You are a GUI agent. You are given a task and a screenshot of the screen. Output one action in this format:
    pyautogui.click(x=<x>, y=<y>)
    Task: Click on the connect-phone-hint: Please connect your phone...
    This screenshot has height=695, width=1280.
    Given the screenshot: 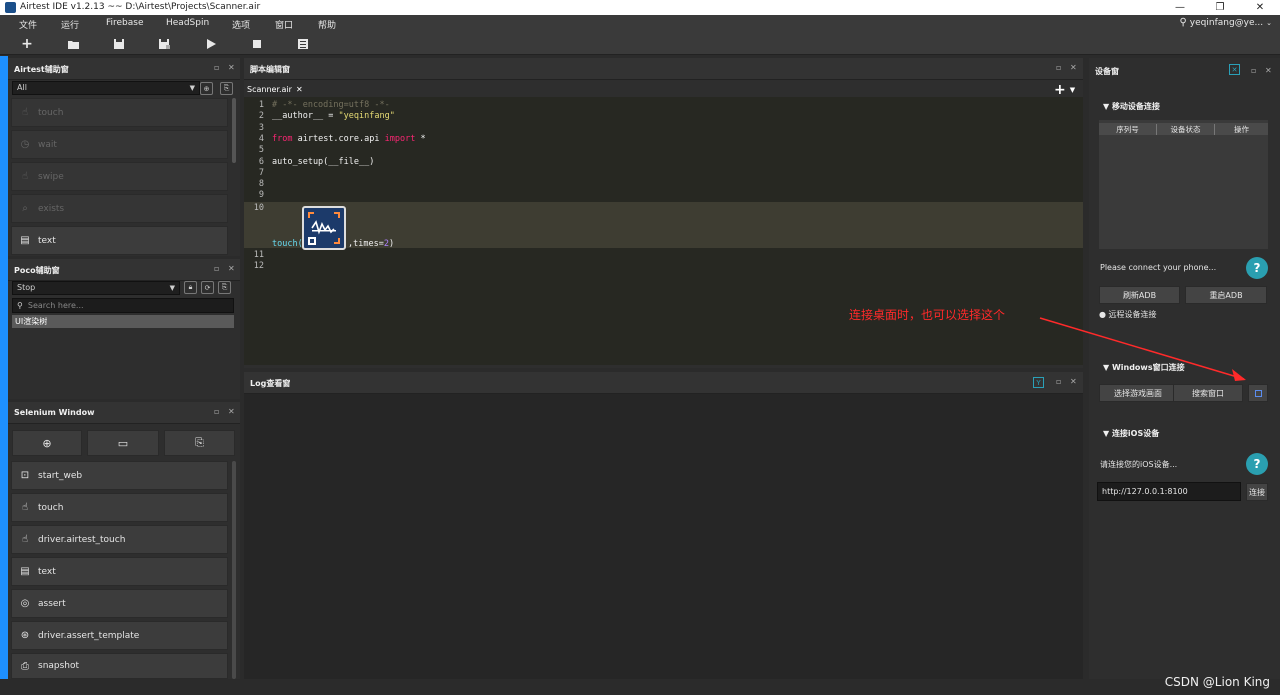 What is the action you would take?
    pyautogui.click(x=1158, y=267)
    